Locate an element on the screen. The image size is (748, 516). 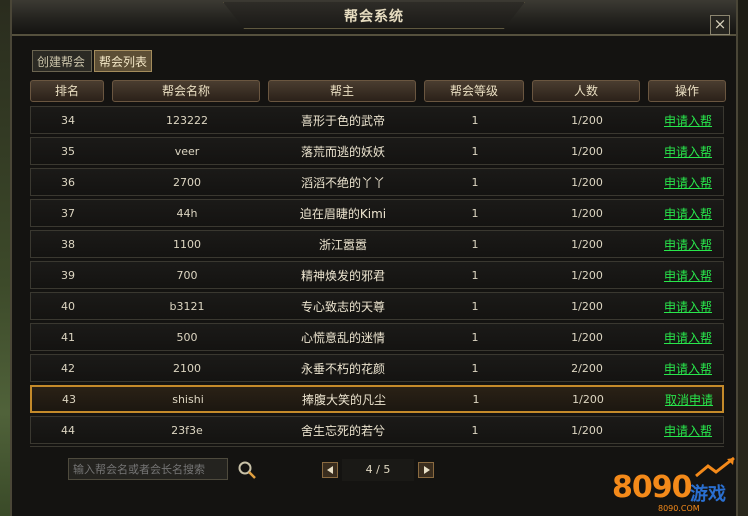
logo-name: 游戏 is located at coordinates (708, 494).